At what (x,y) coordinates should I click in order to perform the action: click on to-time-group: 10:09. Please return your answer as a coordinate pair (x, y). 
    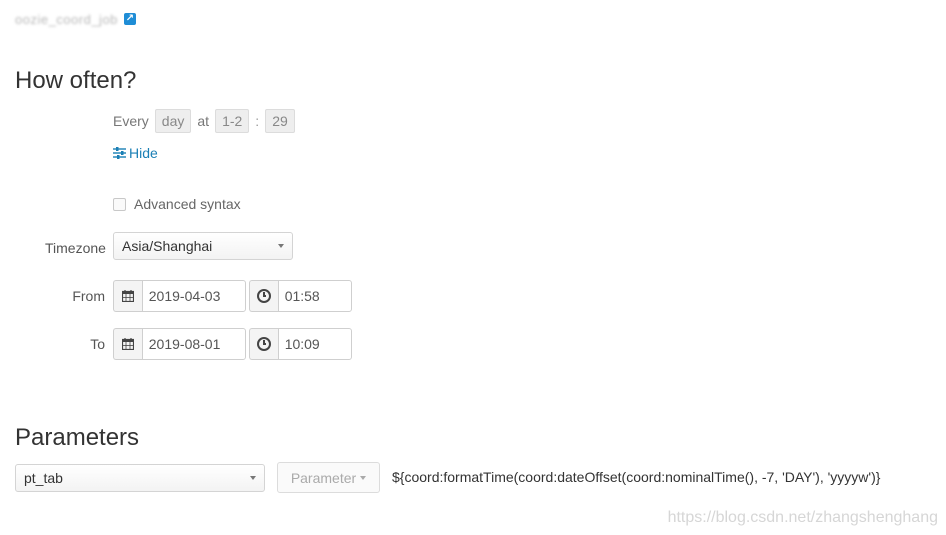
    Looking at the image, I should click on (300, 344).